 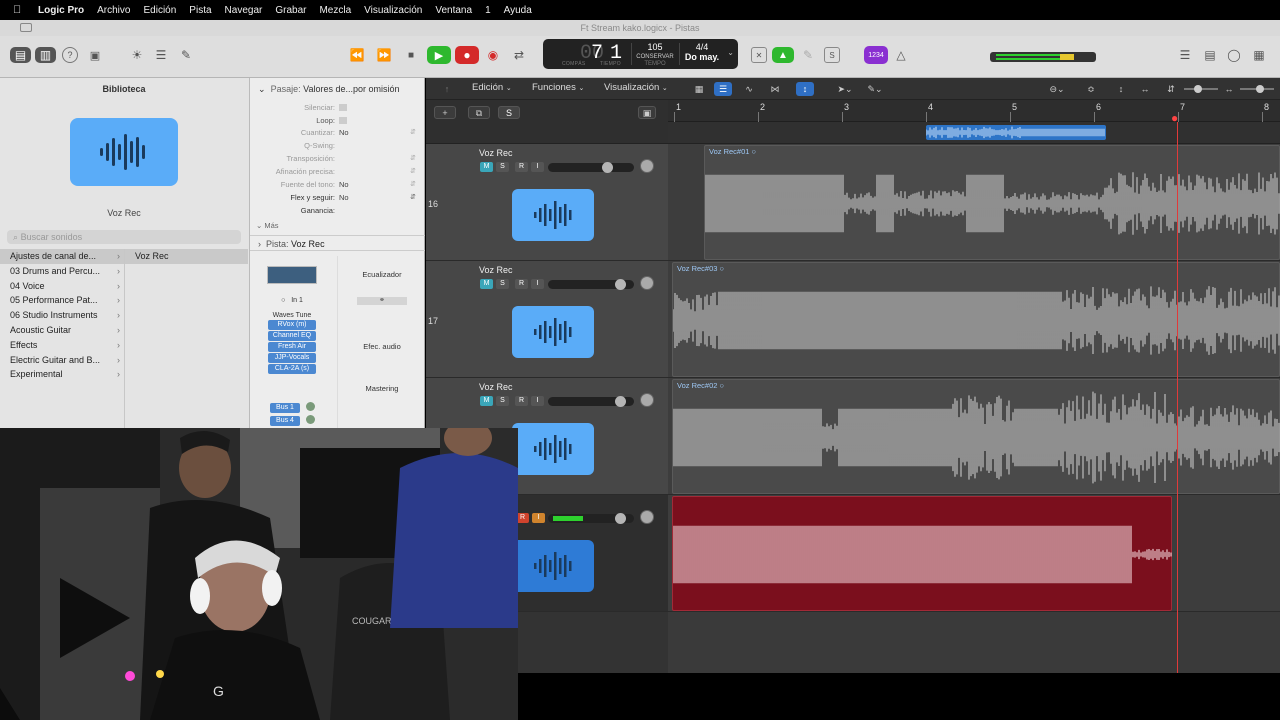 I want to click on catch-icon: ↑, so click(x=447, y=89).